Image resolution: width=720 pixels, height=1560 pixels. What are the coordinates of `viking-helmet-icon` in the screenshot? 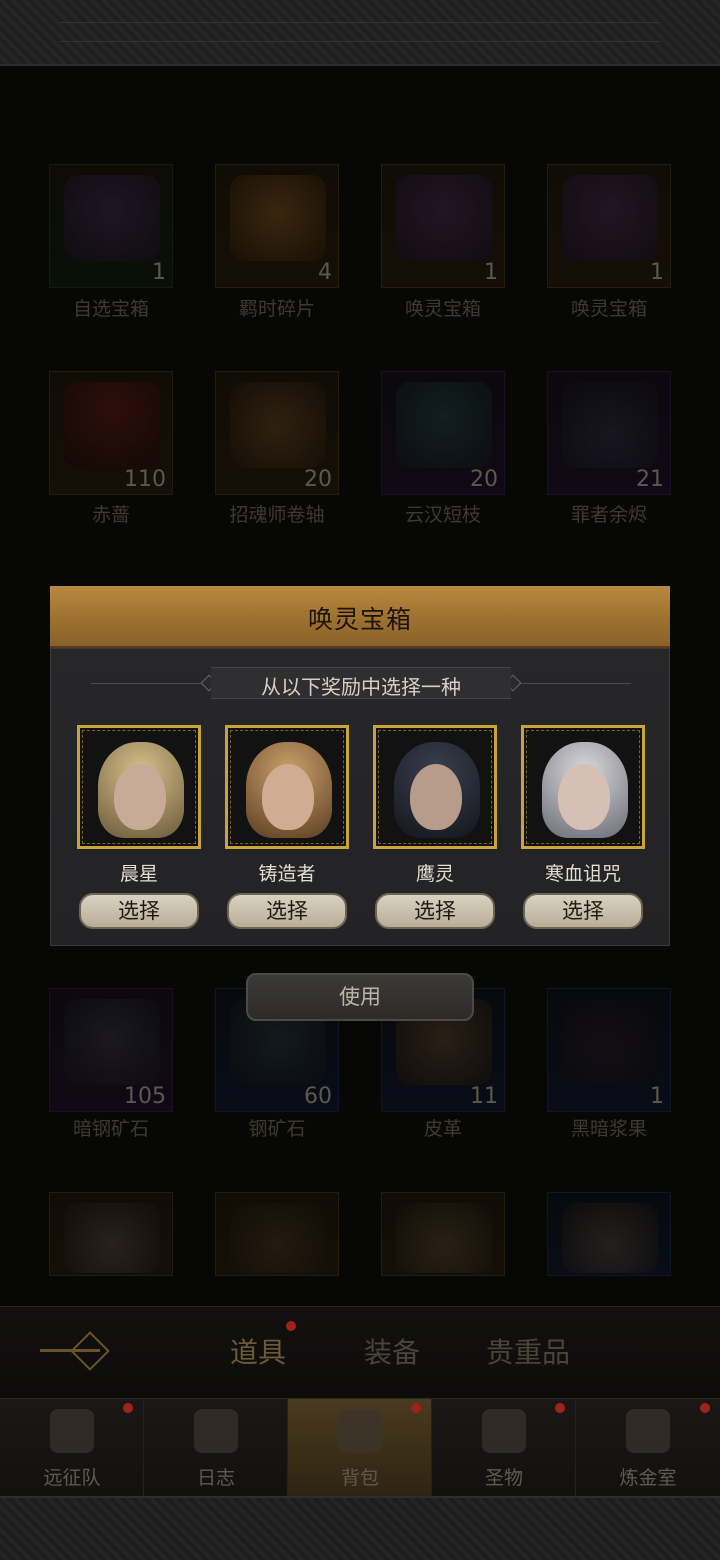 It's located at (72, 1431).